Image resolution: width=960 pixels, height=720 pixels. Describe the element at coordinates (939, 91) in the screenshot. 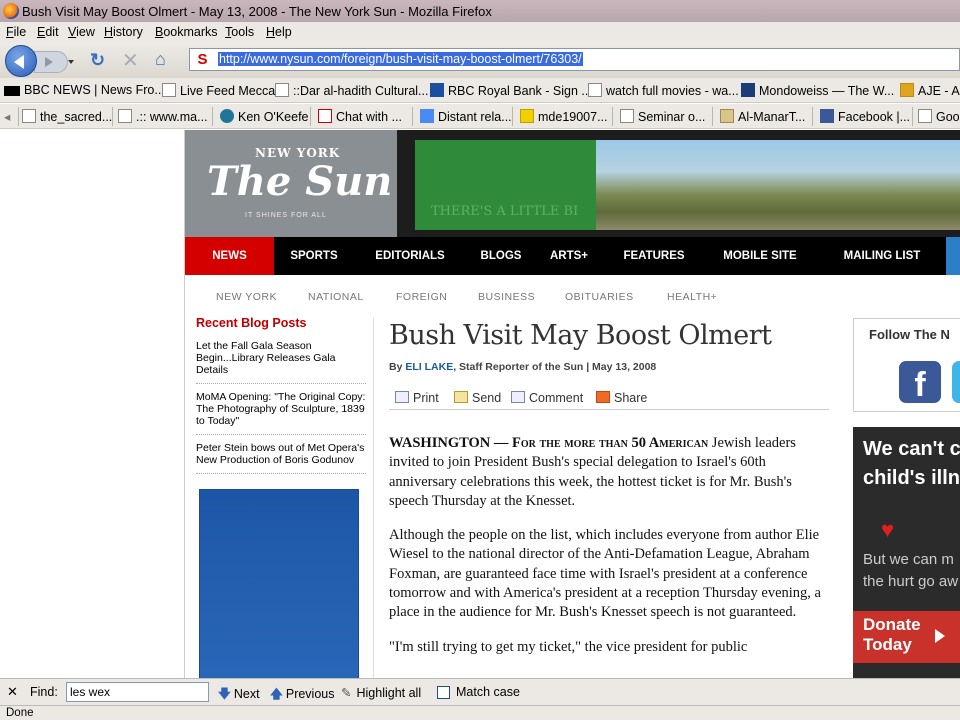

I see `bookmark-label: AJE - Al` at that location.